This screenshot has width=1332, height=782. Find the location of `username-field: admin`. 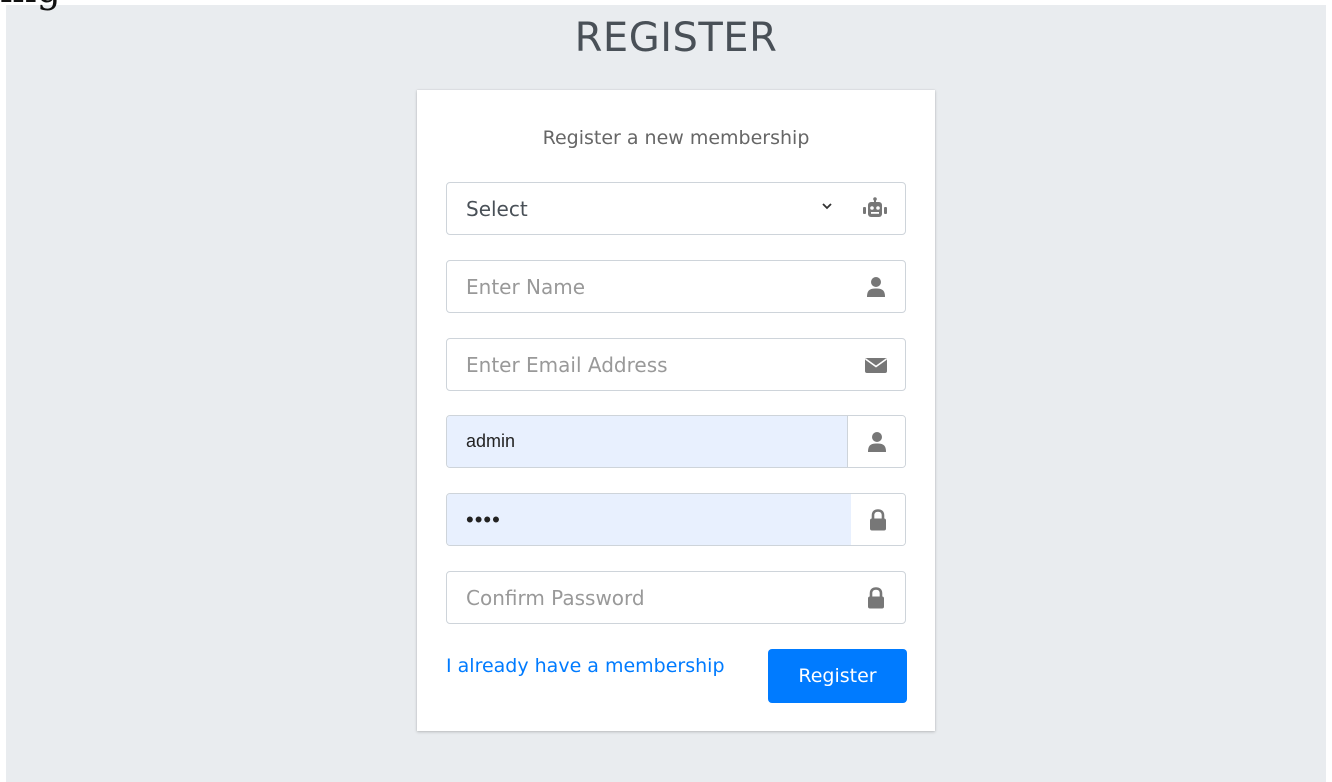

username-field: admin is located at coordinates (676, 441).